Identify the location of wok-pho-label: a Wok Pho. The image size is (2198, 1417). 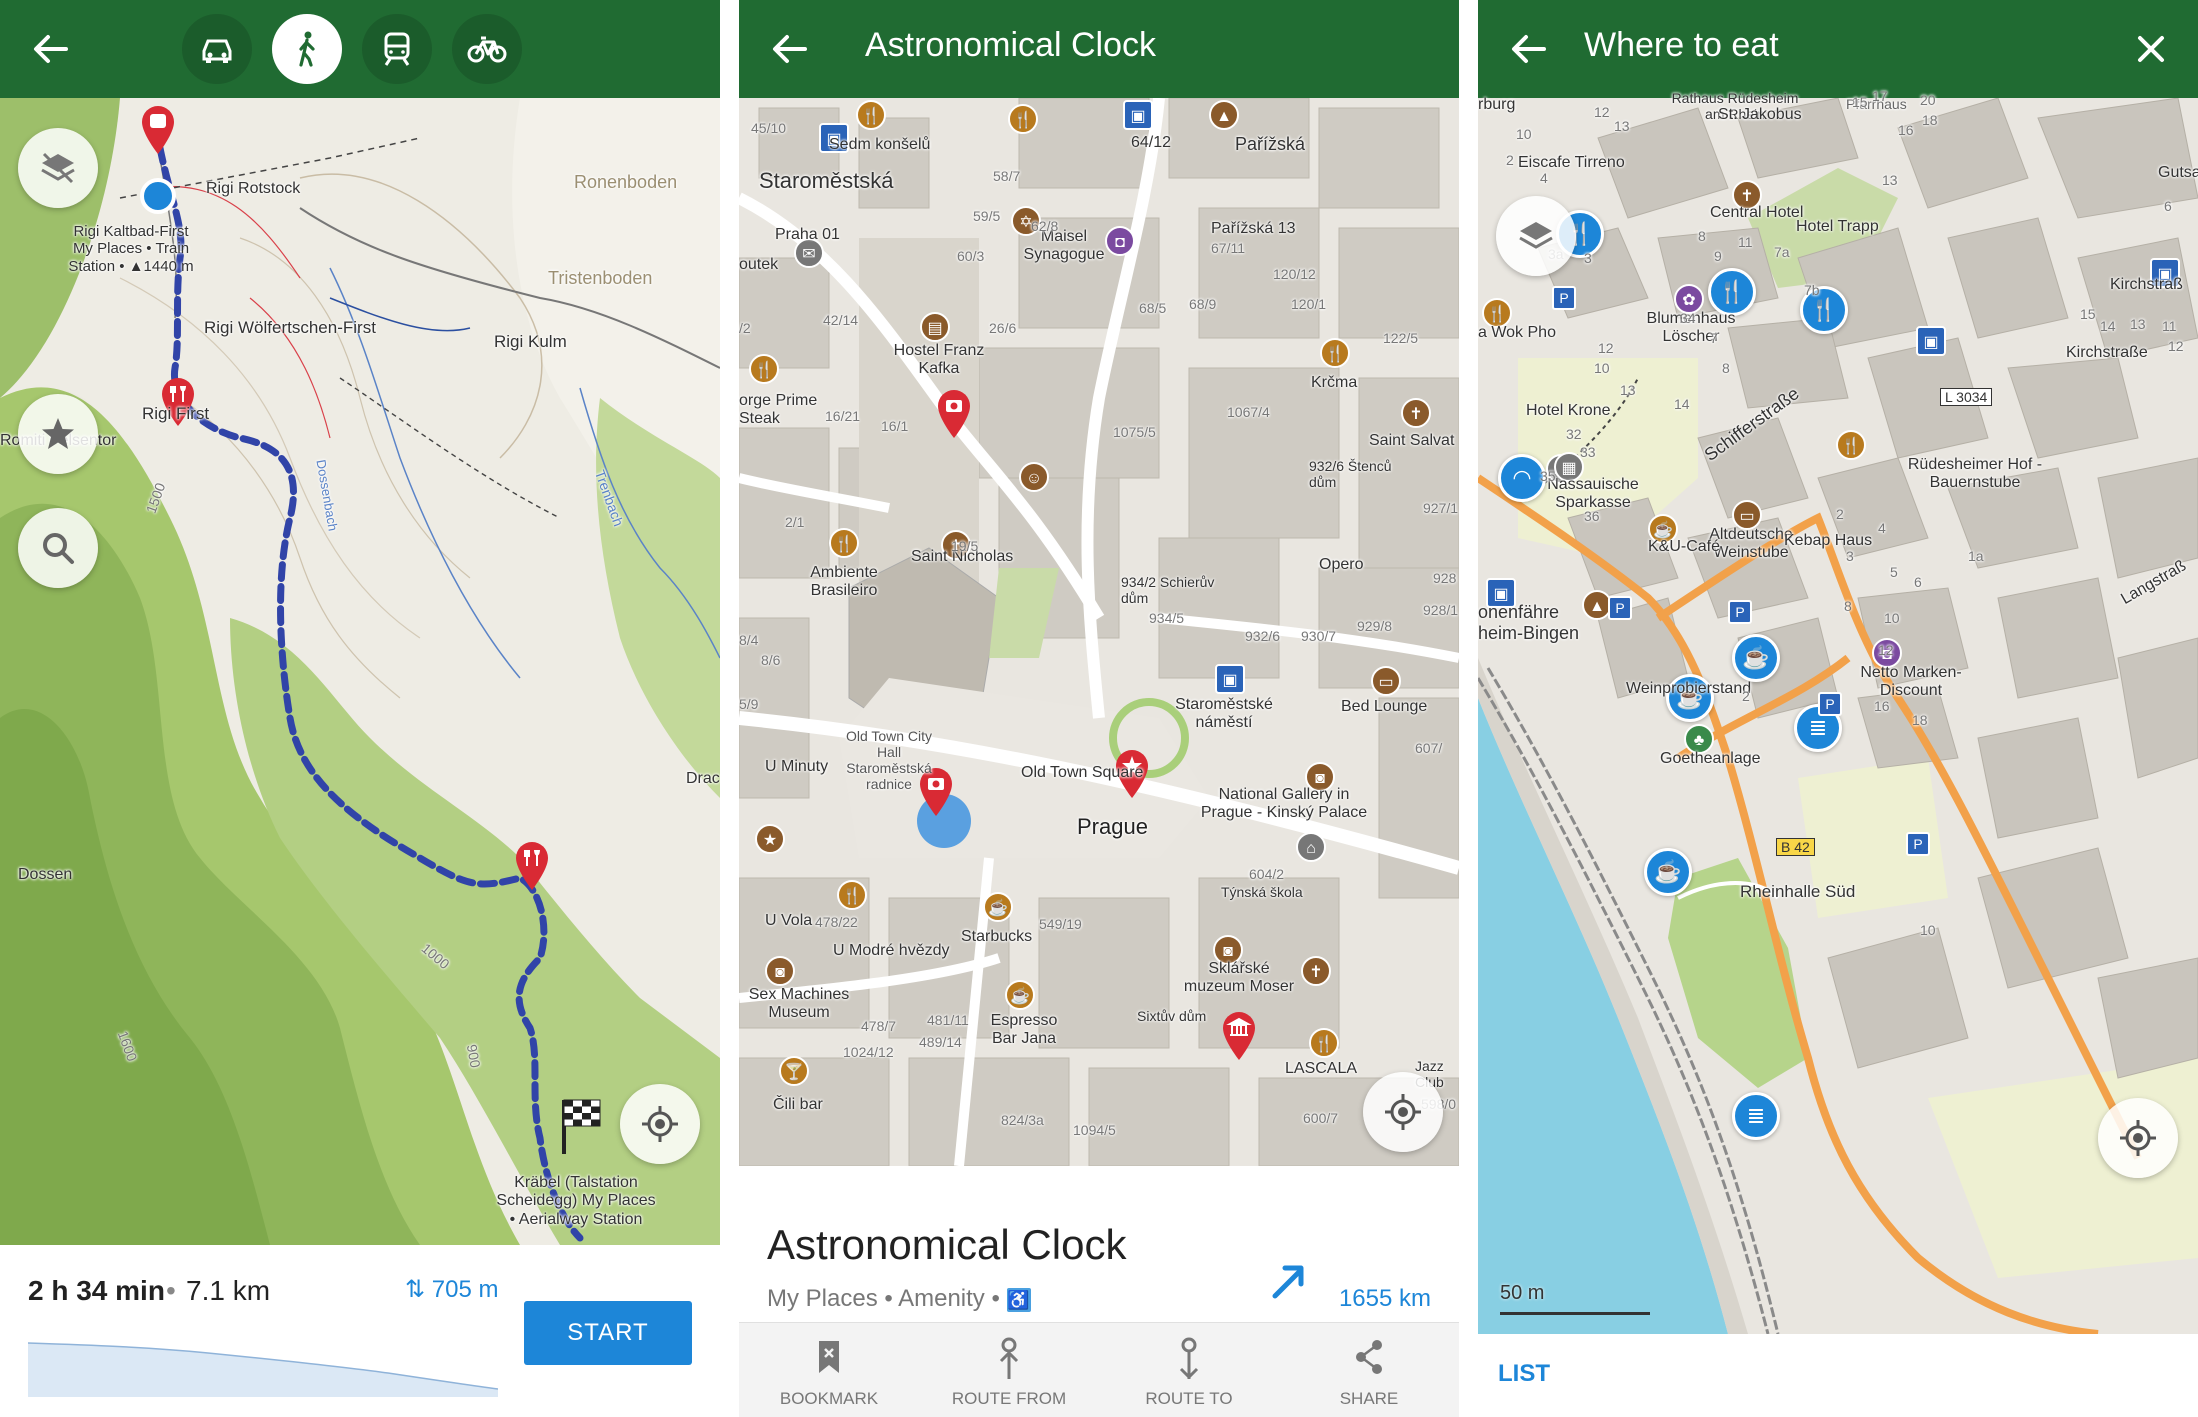
(1517, 332).